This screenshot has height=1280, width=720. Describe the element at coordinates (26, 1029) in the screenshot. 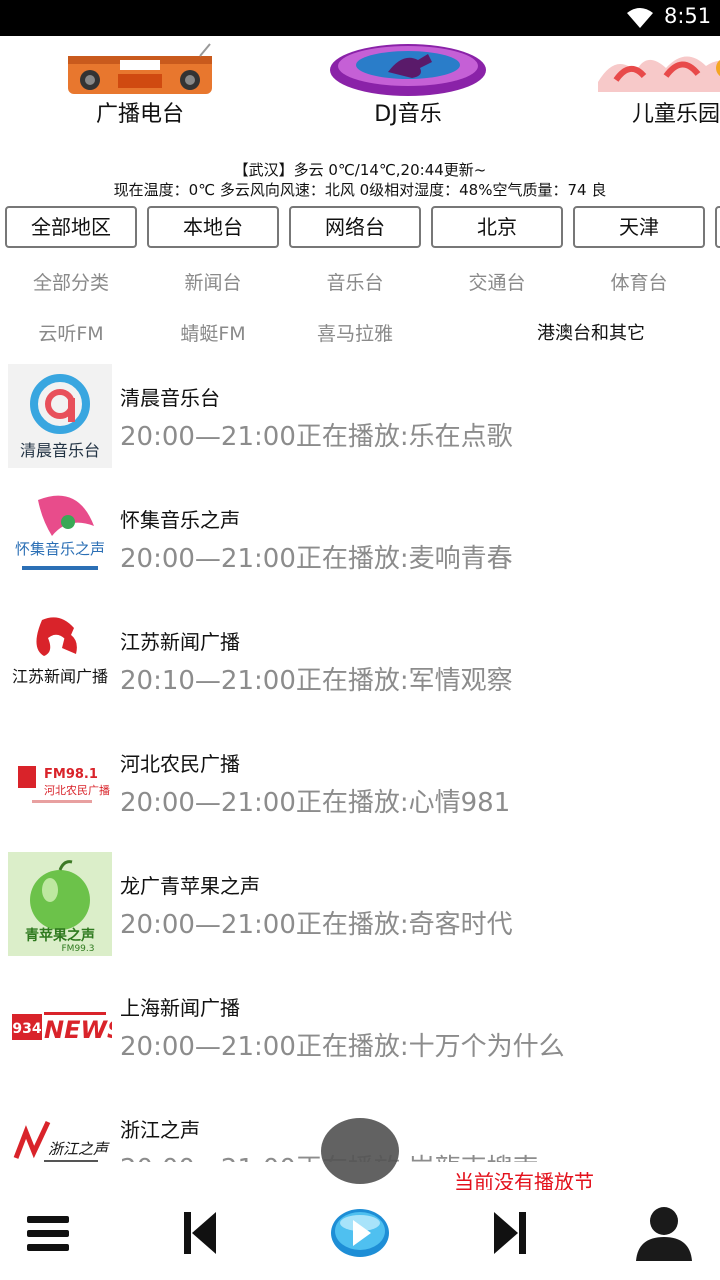

I see `logo-text: 934` at that location.